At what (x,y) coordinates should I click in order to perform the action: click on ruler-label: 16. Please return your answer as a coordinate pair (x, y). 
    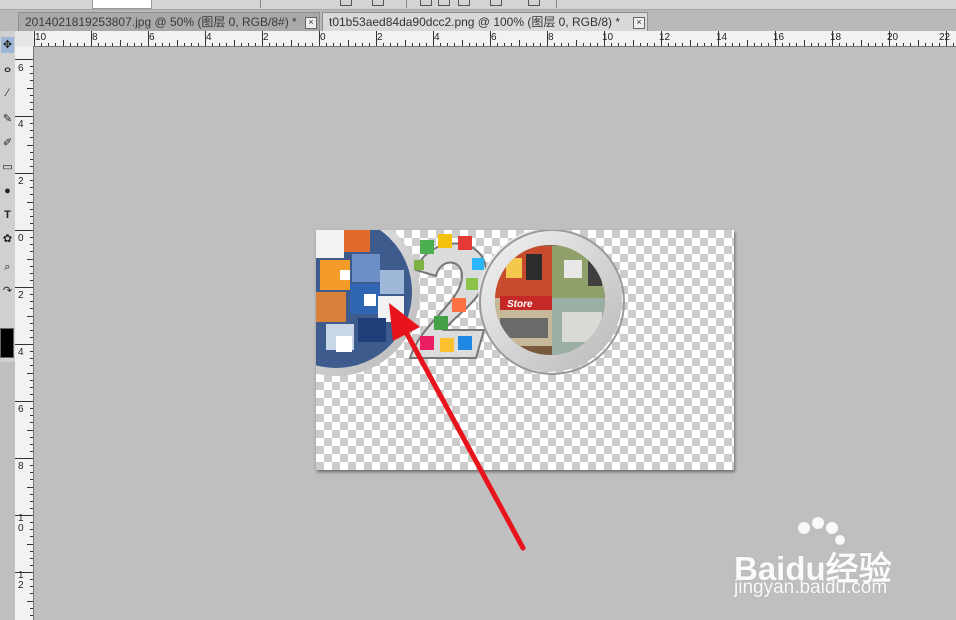
    Looking at the image, I should click on (779, 37).